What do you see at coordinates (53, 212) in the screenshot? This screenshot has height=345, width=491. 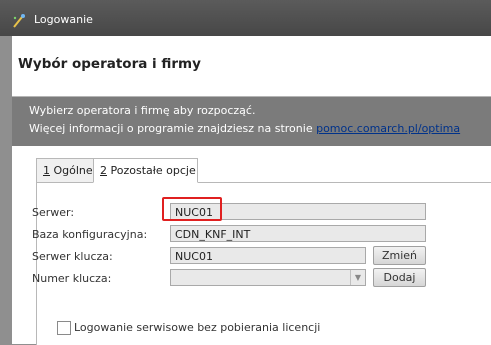 I see `server-label: Serwer:` at bounding box center [53, 212].